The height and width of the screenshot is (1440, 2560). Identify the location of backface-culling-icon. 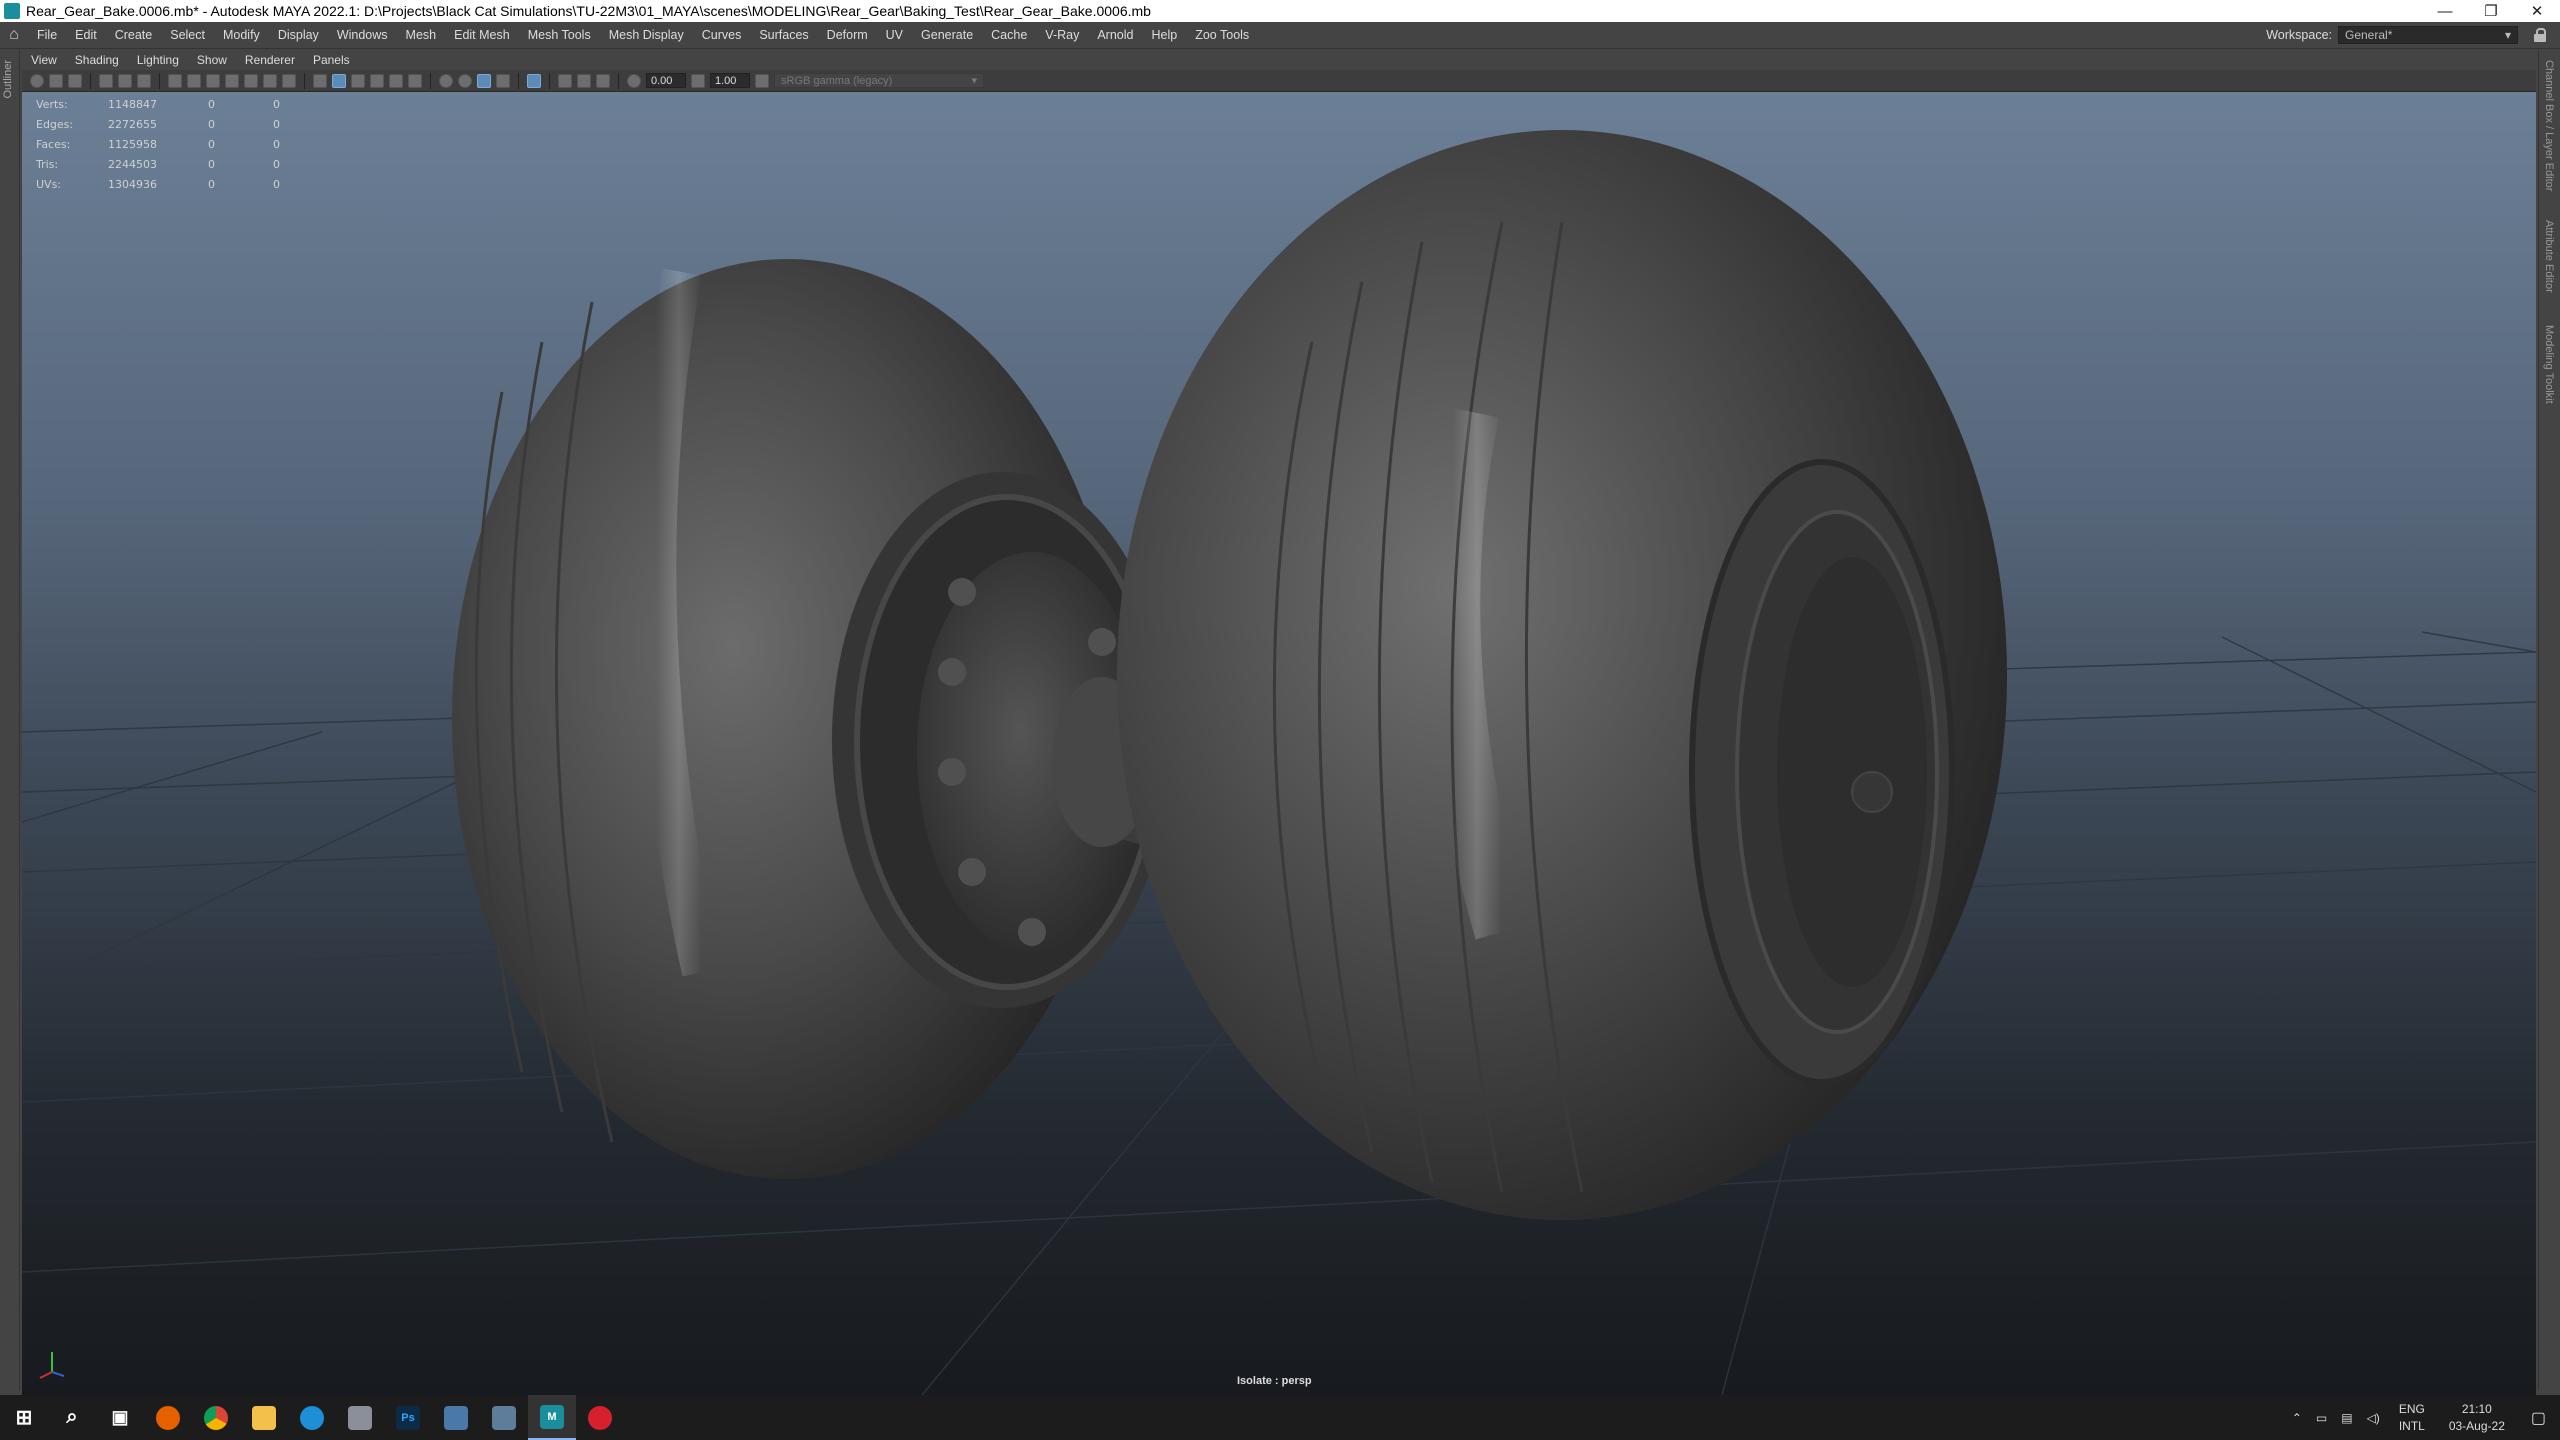
(603, 80).